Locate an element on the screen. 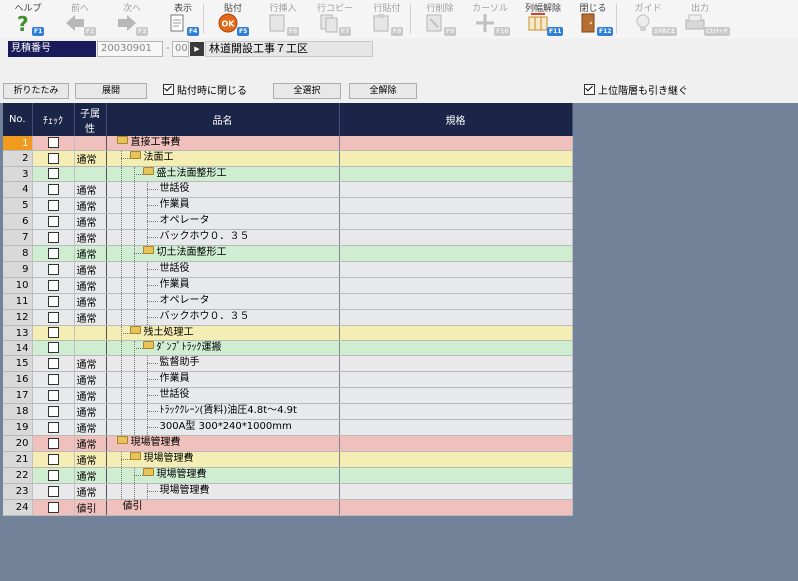 This screenshot has height=581, width=798. table-row: 17 通常 世話役 is located at coordinates (288, 395).